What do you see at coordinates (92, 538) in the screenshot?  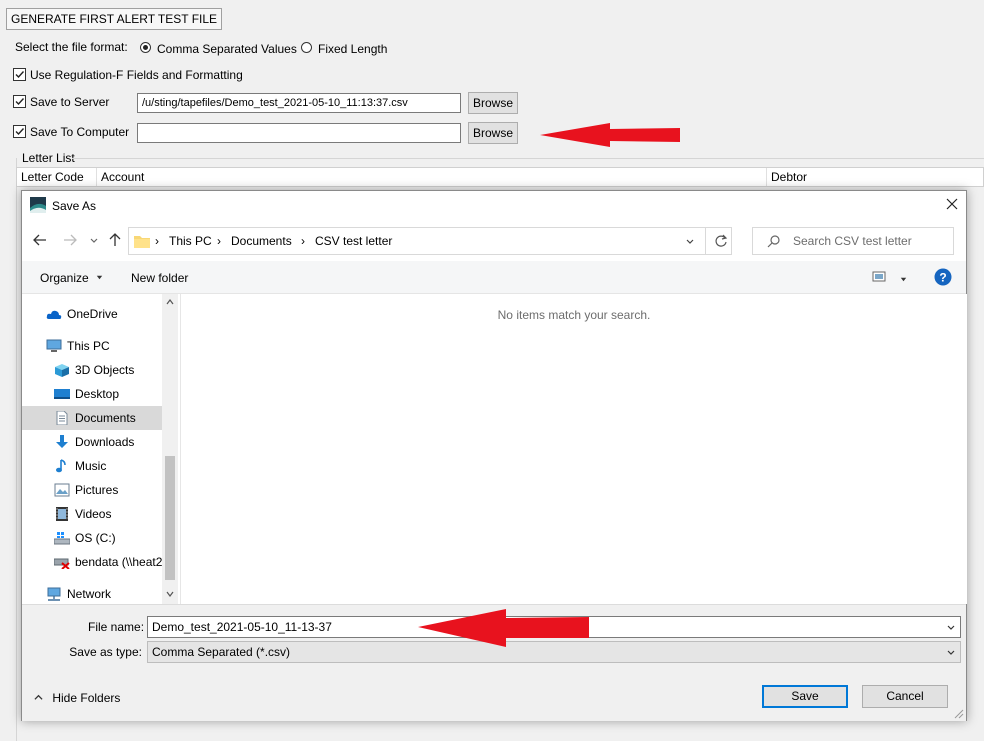 I see `tree-item-os-c: OS (C:)` at bounding box center [92, 538].